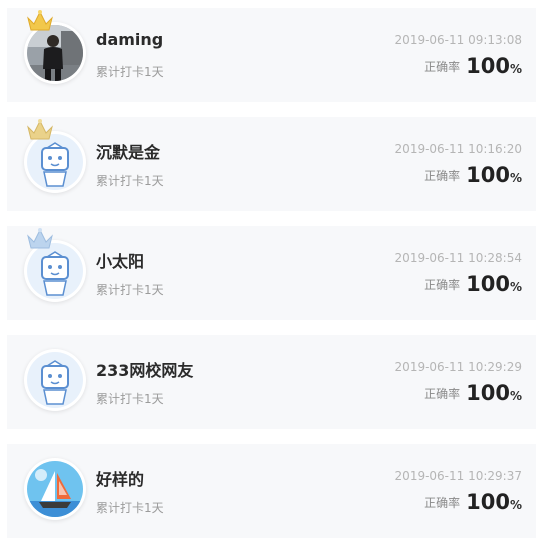 Image resolution: width=536 pixels, height=538 pixels. Describe the element at coordinates (130, 39) in the screenshot. I see `user-name: daming` at that location.